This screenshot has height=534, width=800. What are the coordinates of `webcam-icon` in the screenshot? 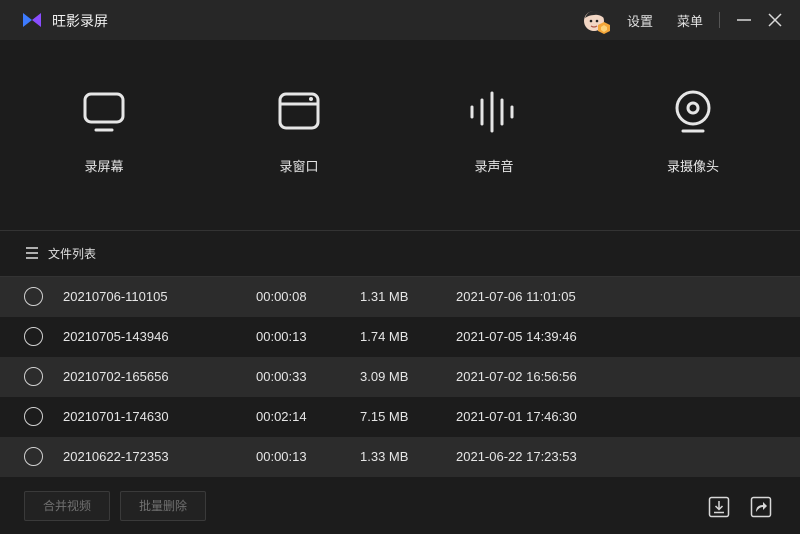 It's located at (693, 111).